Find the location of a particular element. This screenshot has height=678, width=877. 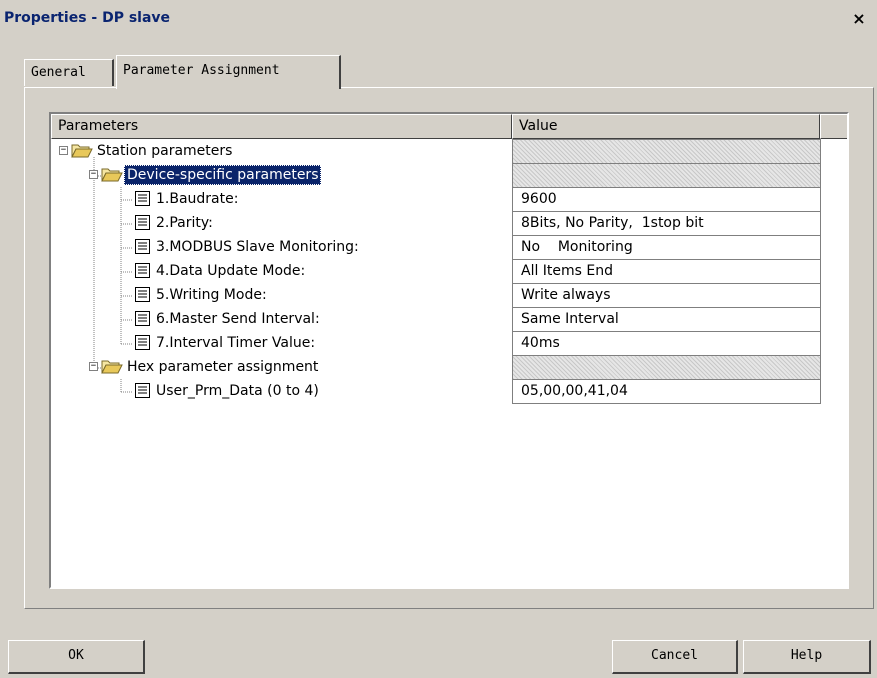

value-cell: Write always is located at coordinates (666, 295).